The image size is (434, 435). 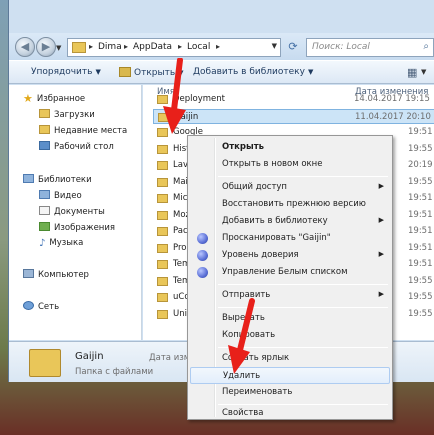 I want to click on menu-item-open: Открыть, so click(x=290, y=147).